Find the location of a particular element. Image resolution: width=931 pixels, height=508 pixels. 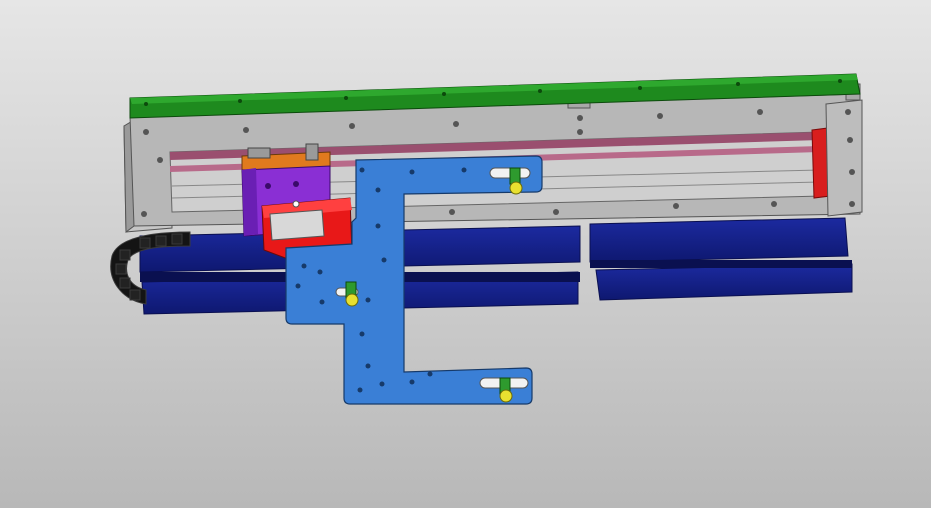

carriage-clip-left is located at coordinates (259, 153).